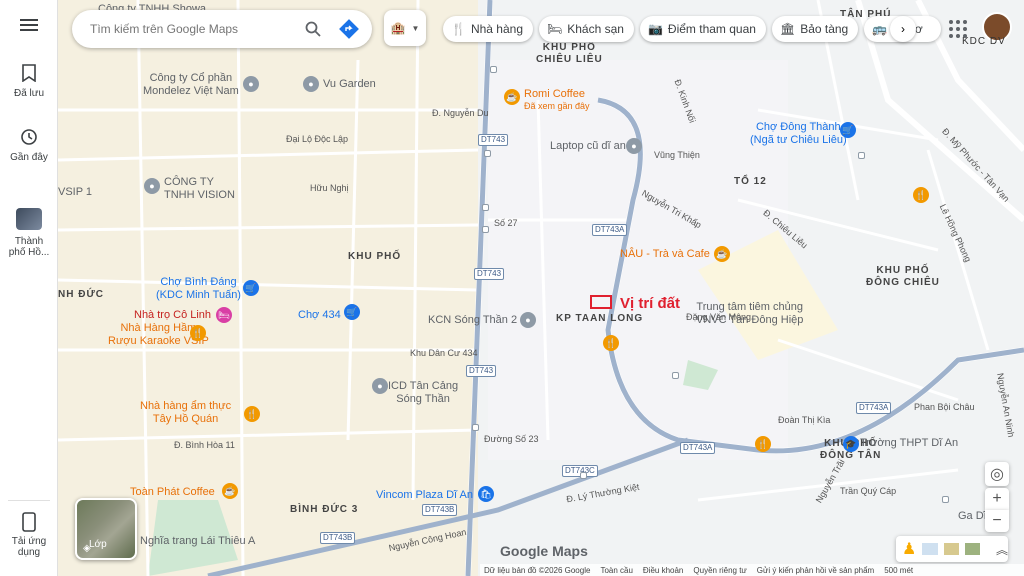  Describe the element at coordinates (569, 53) in the screenshot. I see `area-khu-pho-chieu-lieu: KHU PHỐ CHIÊU LIÊU` at that location.